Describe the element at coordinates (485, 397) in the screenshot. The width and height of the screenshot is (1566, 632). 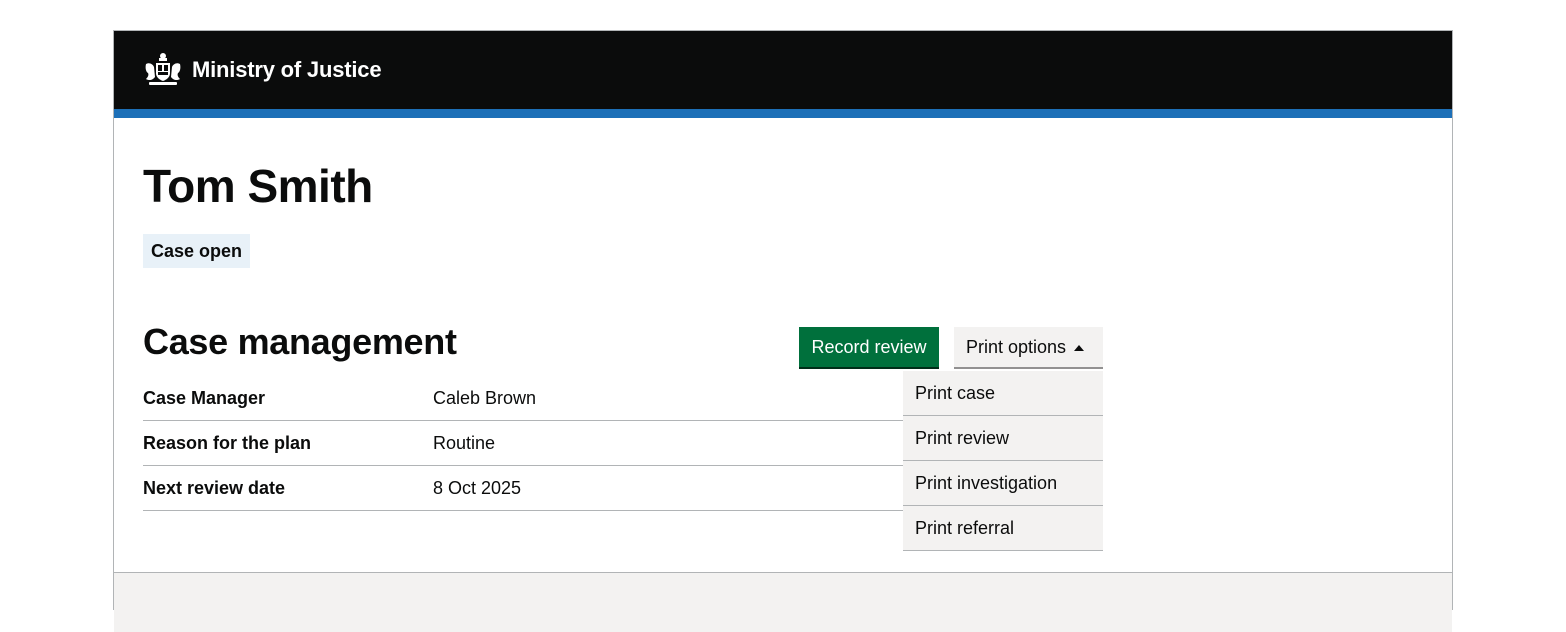
I see `summary-value: Caleb Brown` at that location.